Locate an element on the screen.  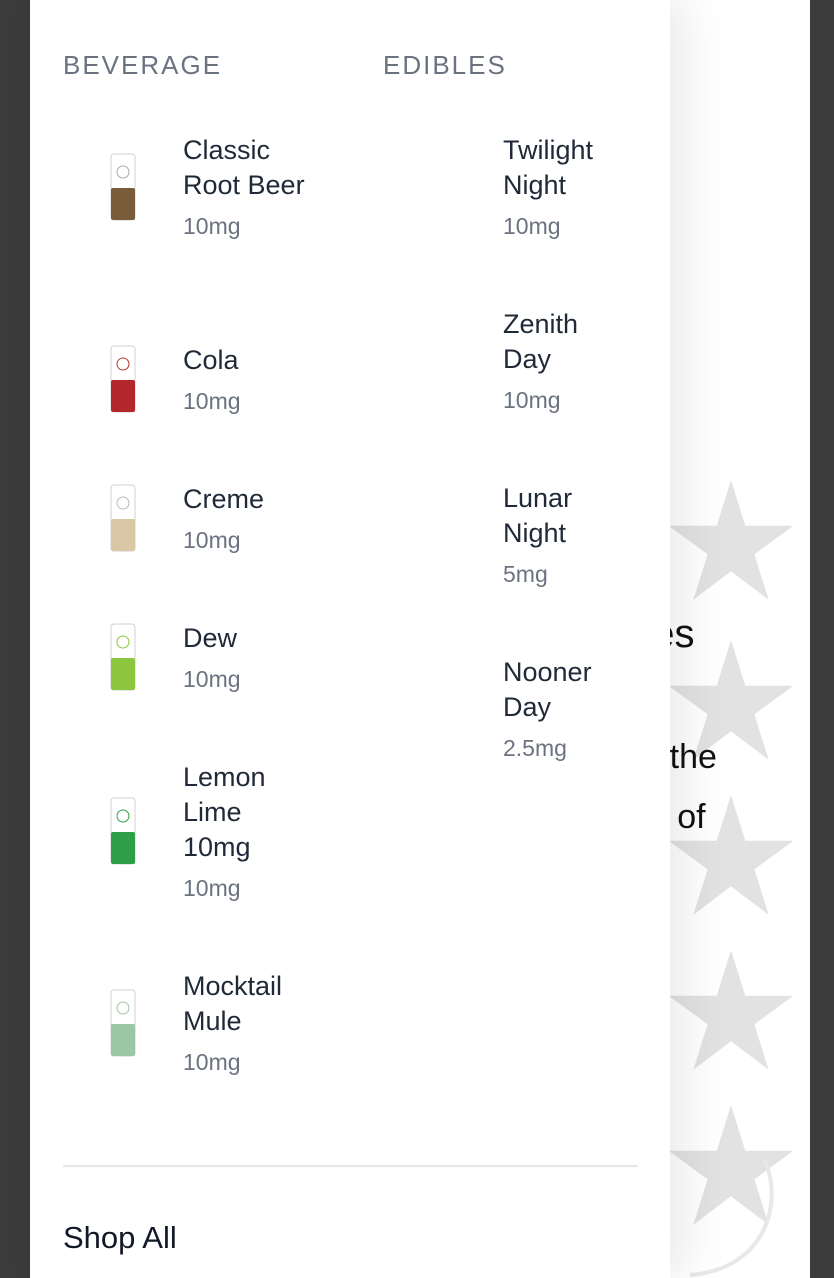
product-name: Mocktail Mule is located at coordinates (233, 1003).